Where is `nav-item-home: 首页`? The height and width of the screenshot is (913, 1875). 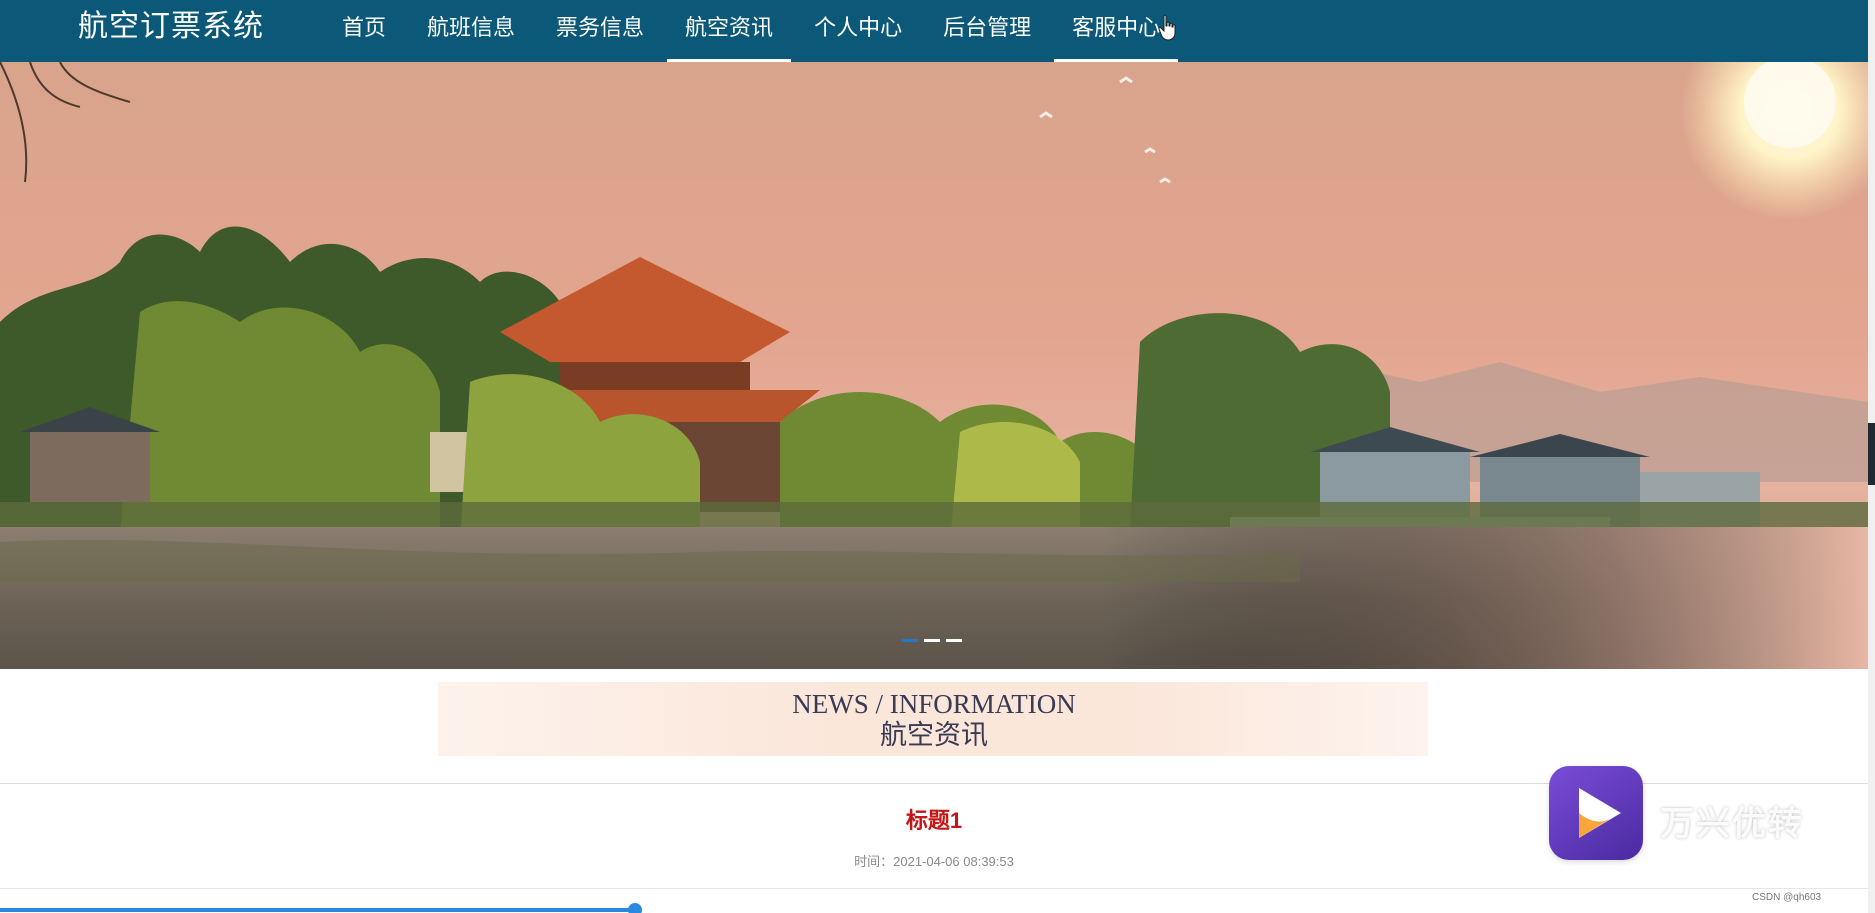 nav-item-home: 首页 is located at coordinates (364, 31).